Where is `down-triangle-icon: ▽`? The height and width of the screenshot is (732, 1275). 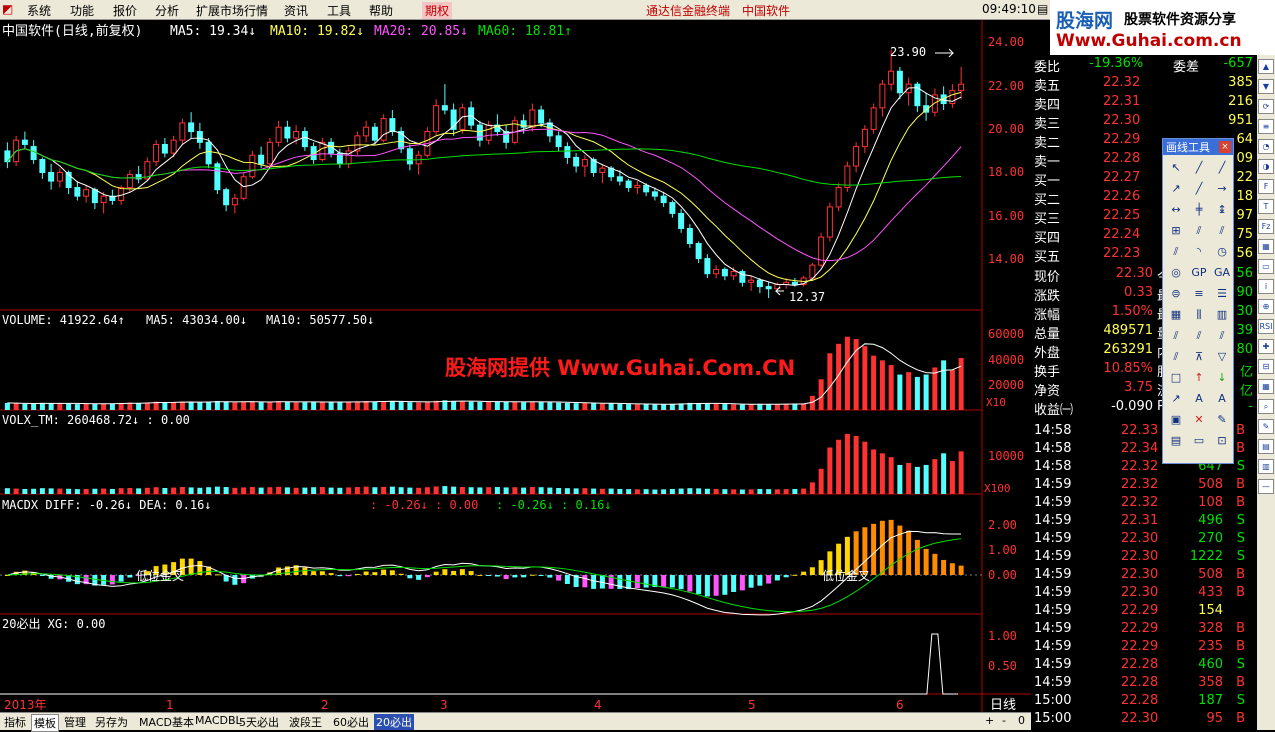 down-triangle-icon: ▽ is located at coordinates (1222, 357).